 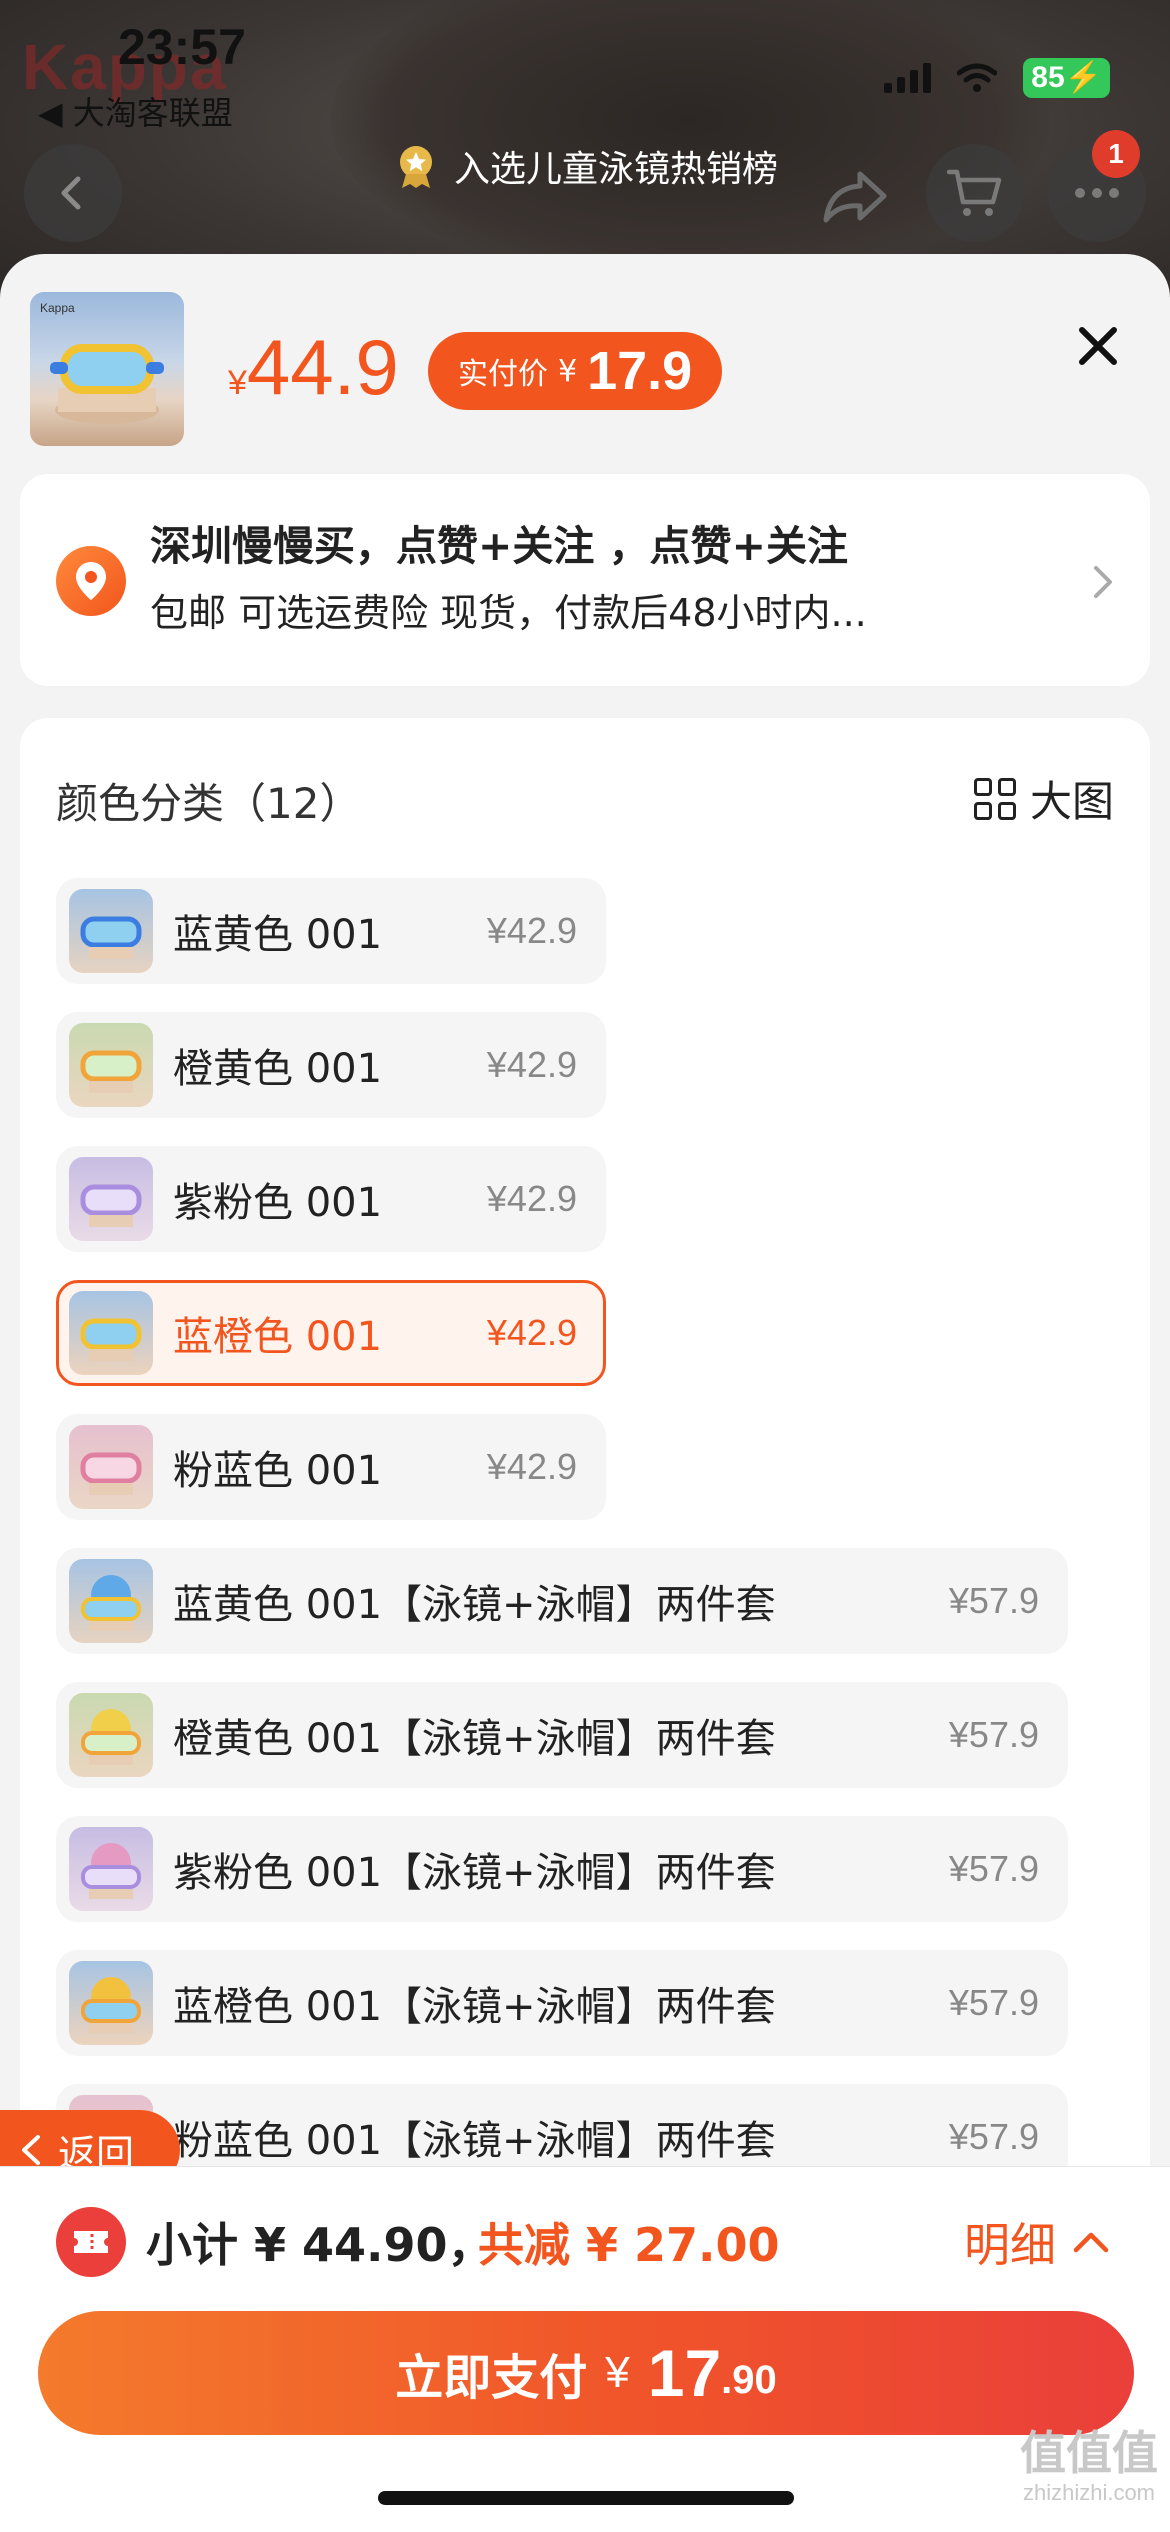 I want to click on price-detail-toggle: 明细, so click(x=1037, y=2242).